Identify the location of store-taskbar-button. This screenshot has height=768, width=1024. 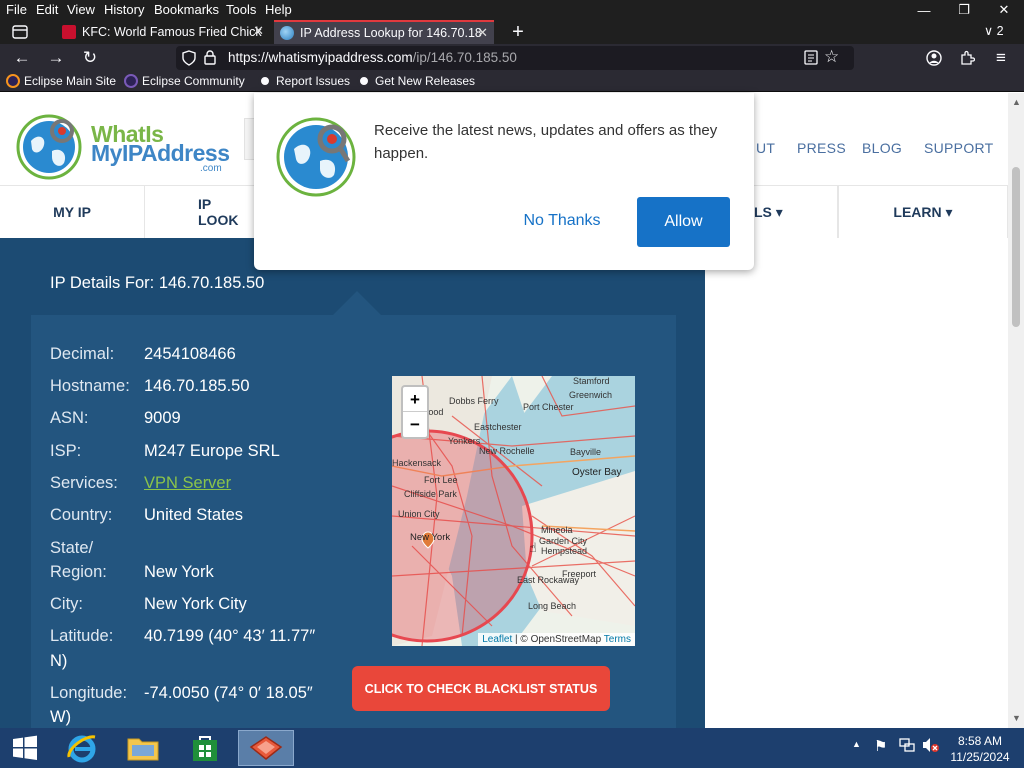
(205, 748).